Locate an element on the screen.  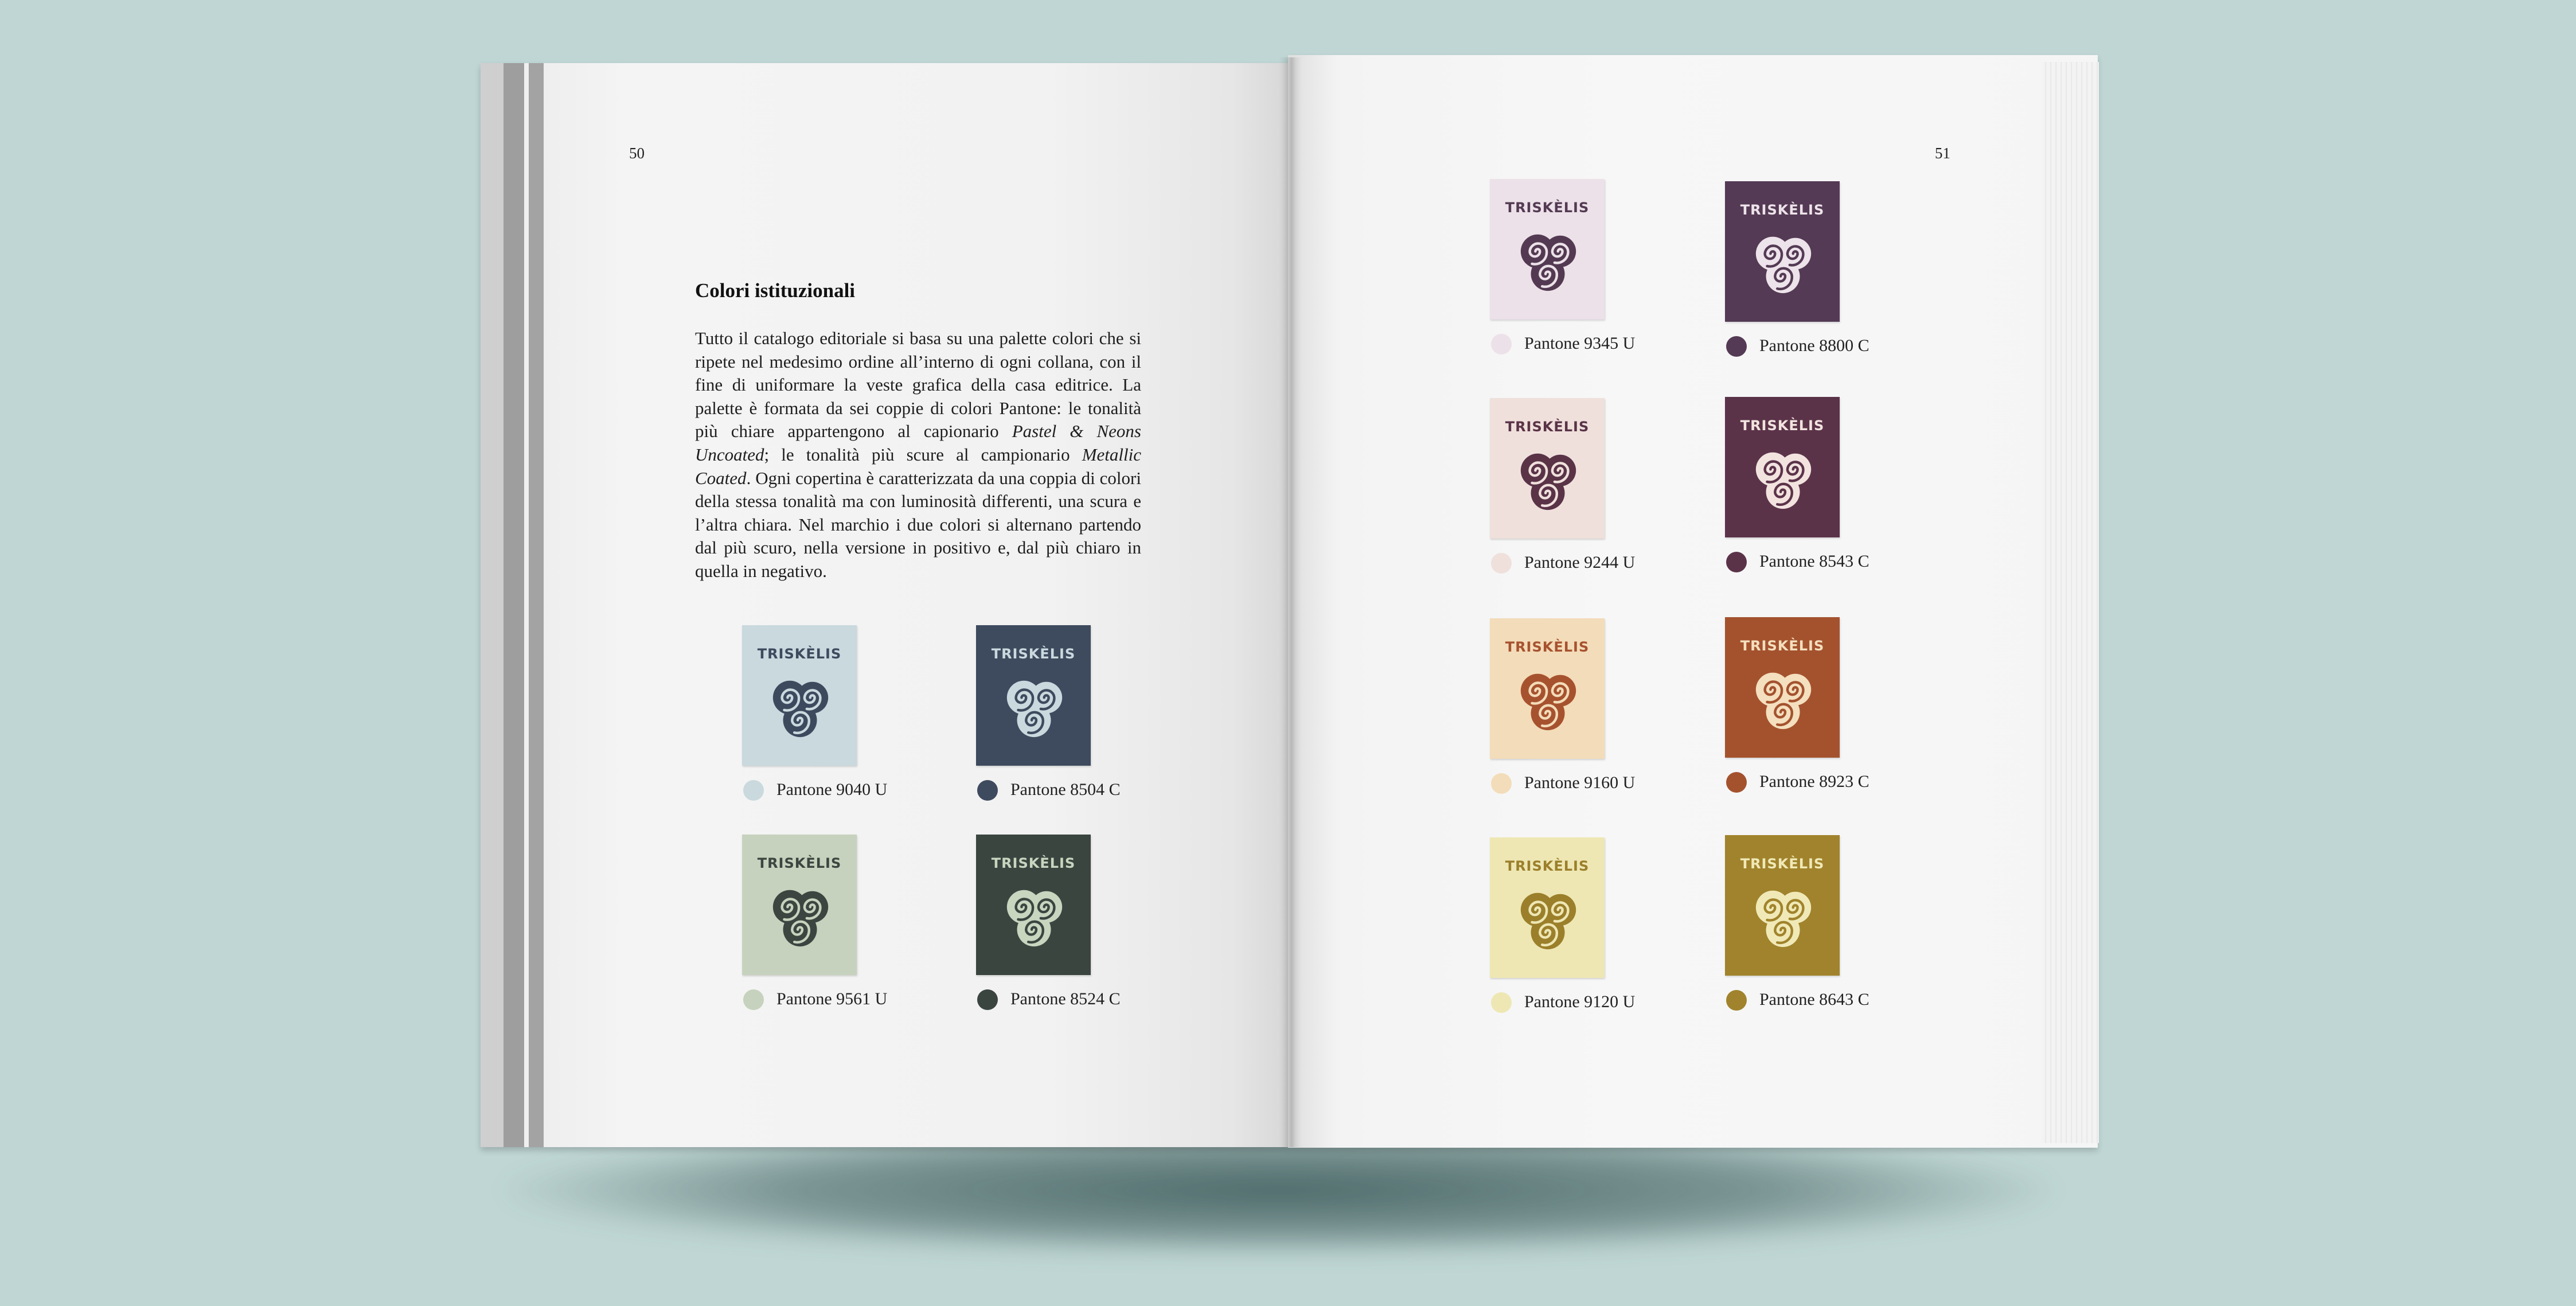
pantone-label: Pantone 8504 C is located at coordinates (1066, 789).